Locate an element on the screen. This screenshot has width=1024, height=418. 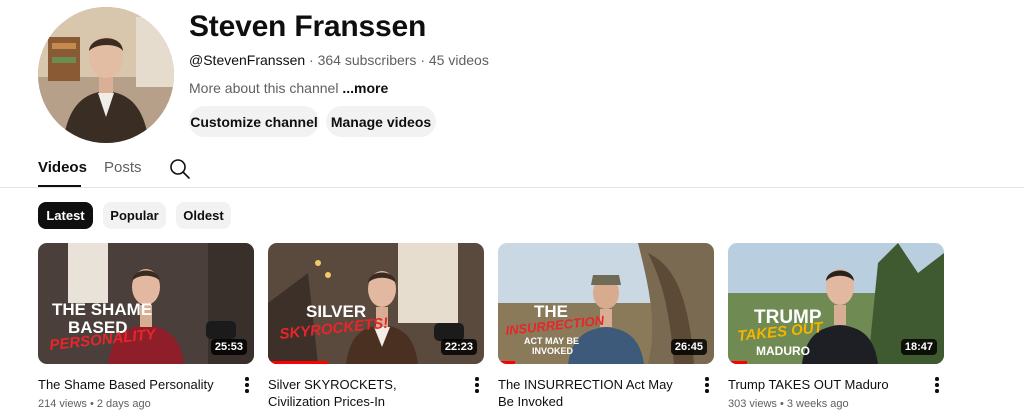
video-thumbnail: SILVER SKYROCKETS! 22:23 is located at coordinates (376, 303).